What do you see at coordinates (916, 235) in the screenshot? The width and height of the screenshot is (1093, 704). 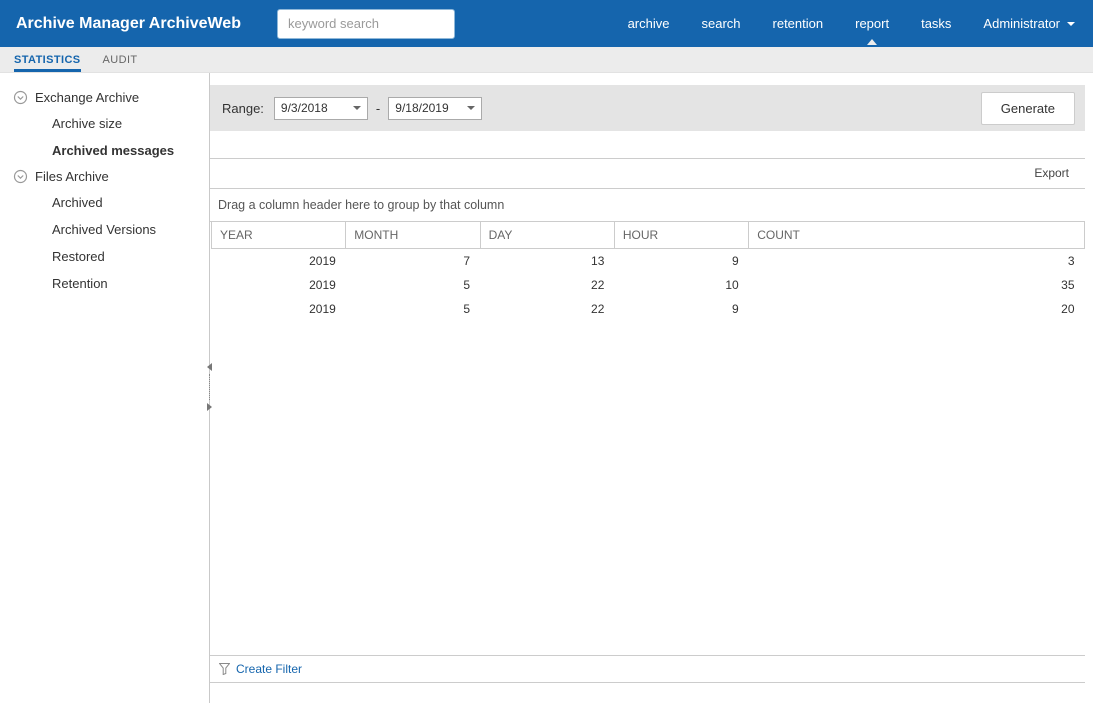 I see `column-header-count: COUNT` at bounding box center [916, 235].